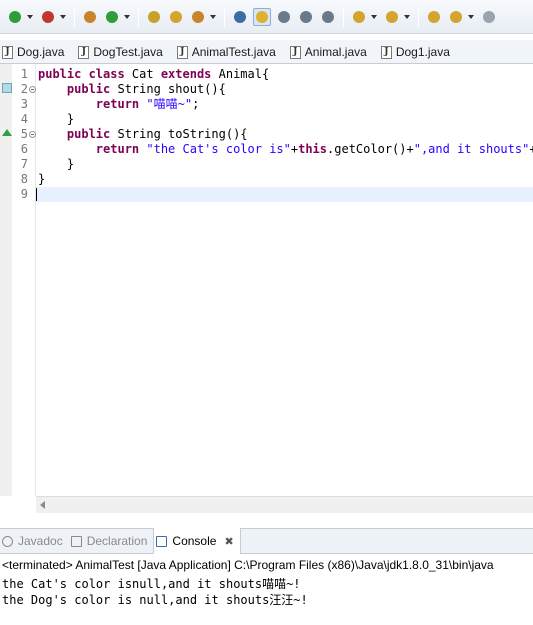 Image resolution: width=533 pixels, height=625 pixels. What do you see at coordinates (162, 541) in the screenshot?
I see `console-icon` at bounding box center [162, 541].